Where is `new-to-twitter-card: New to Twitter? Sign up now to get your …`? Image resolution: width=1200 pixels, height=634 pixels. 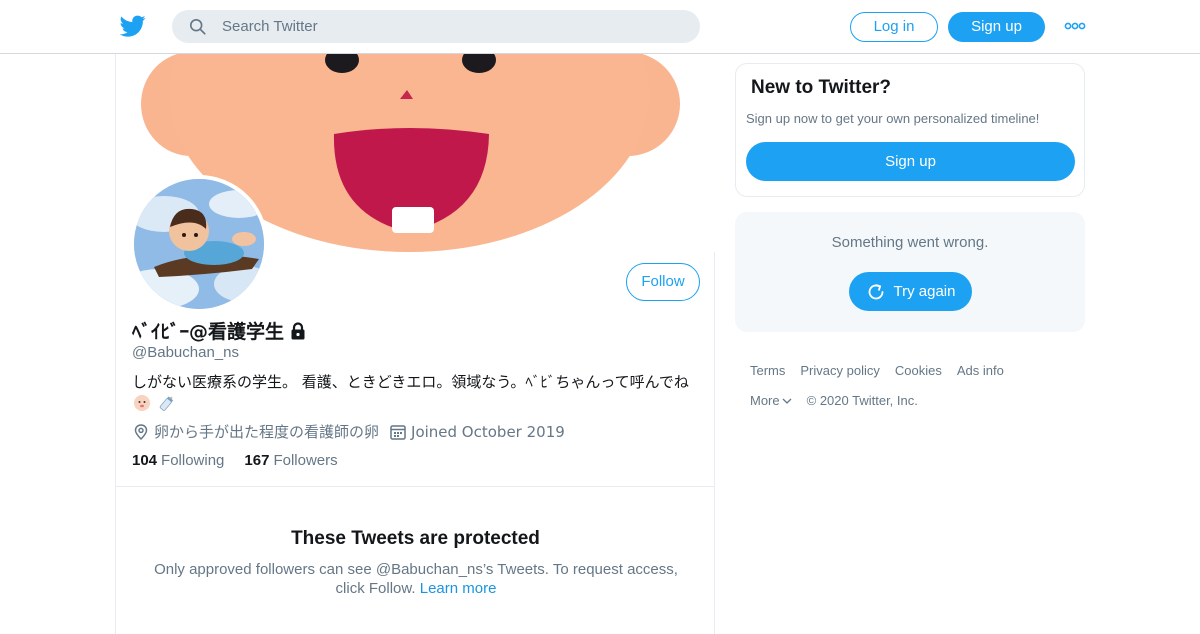
new-to-twitter-card: New to Twitter? Sign up now to get your … is located at coordinates (910, 130).